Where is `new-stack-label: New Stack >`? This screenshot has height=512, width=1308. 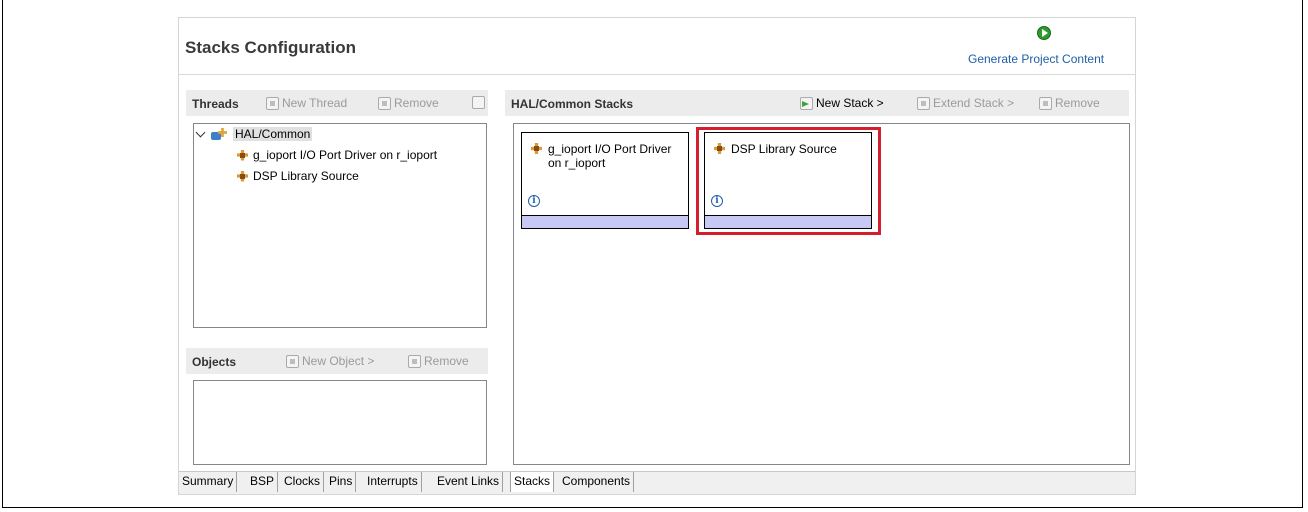 new-stack-label: New Stack > is located at coordinates (850, 103).